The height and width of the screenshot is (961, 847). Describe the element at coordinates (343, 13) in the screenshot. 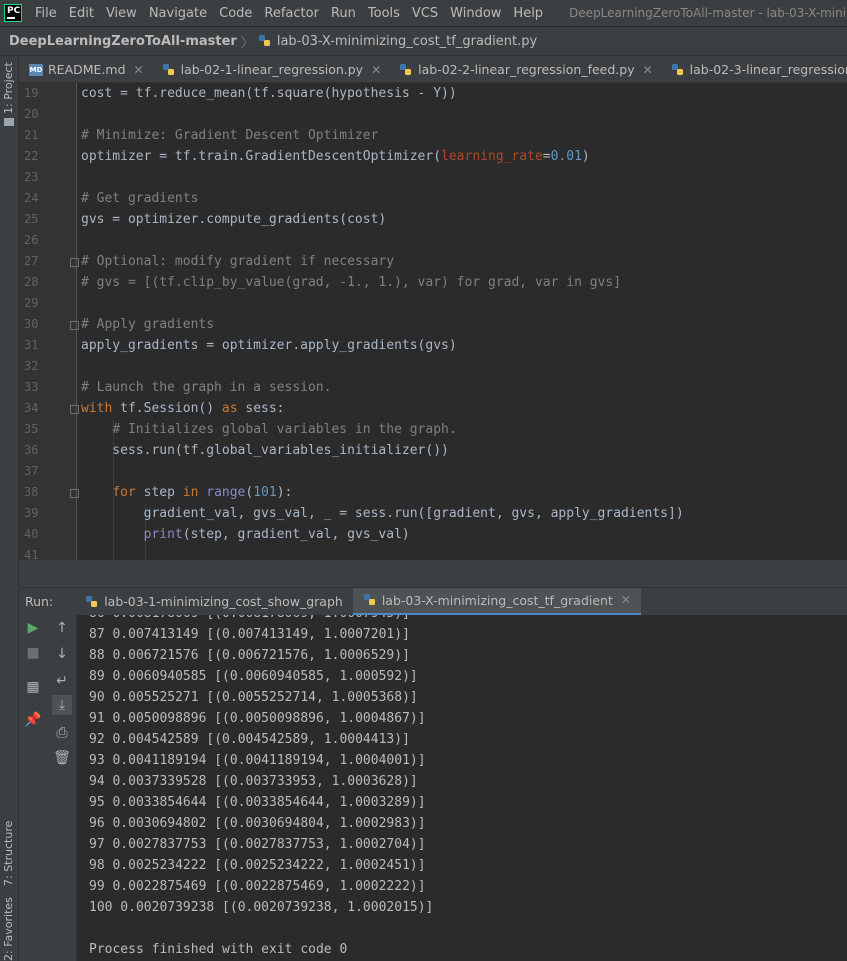

I see `menu-run: Run` at that location.